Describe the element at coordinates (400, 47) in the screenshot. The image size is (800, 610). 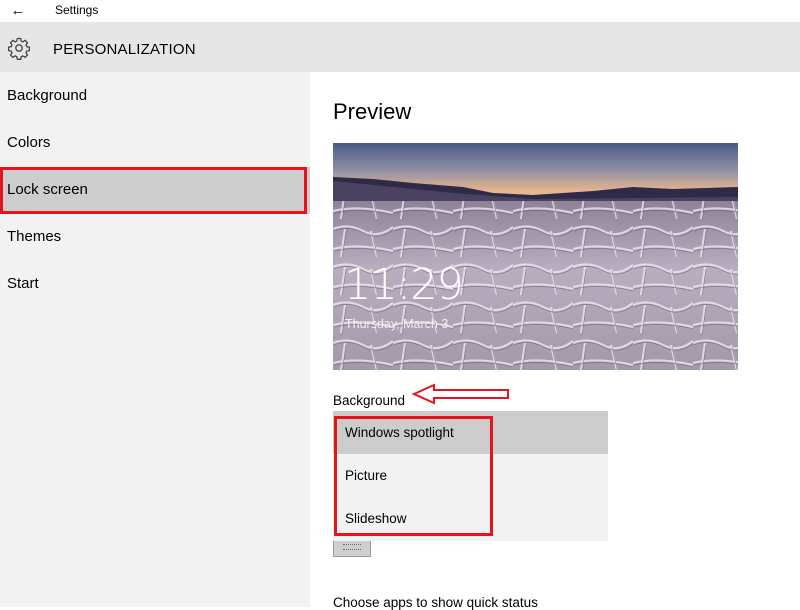
I see `page-header: PERSONALIZATION` at that location.